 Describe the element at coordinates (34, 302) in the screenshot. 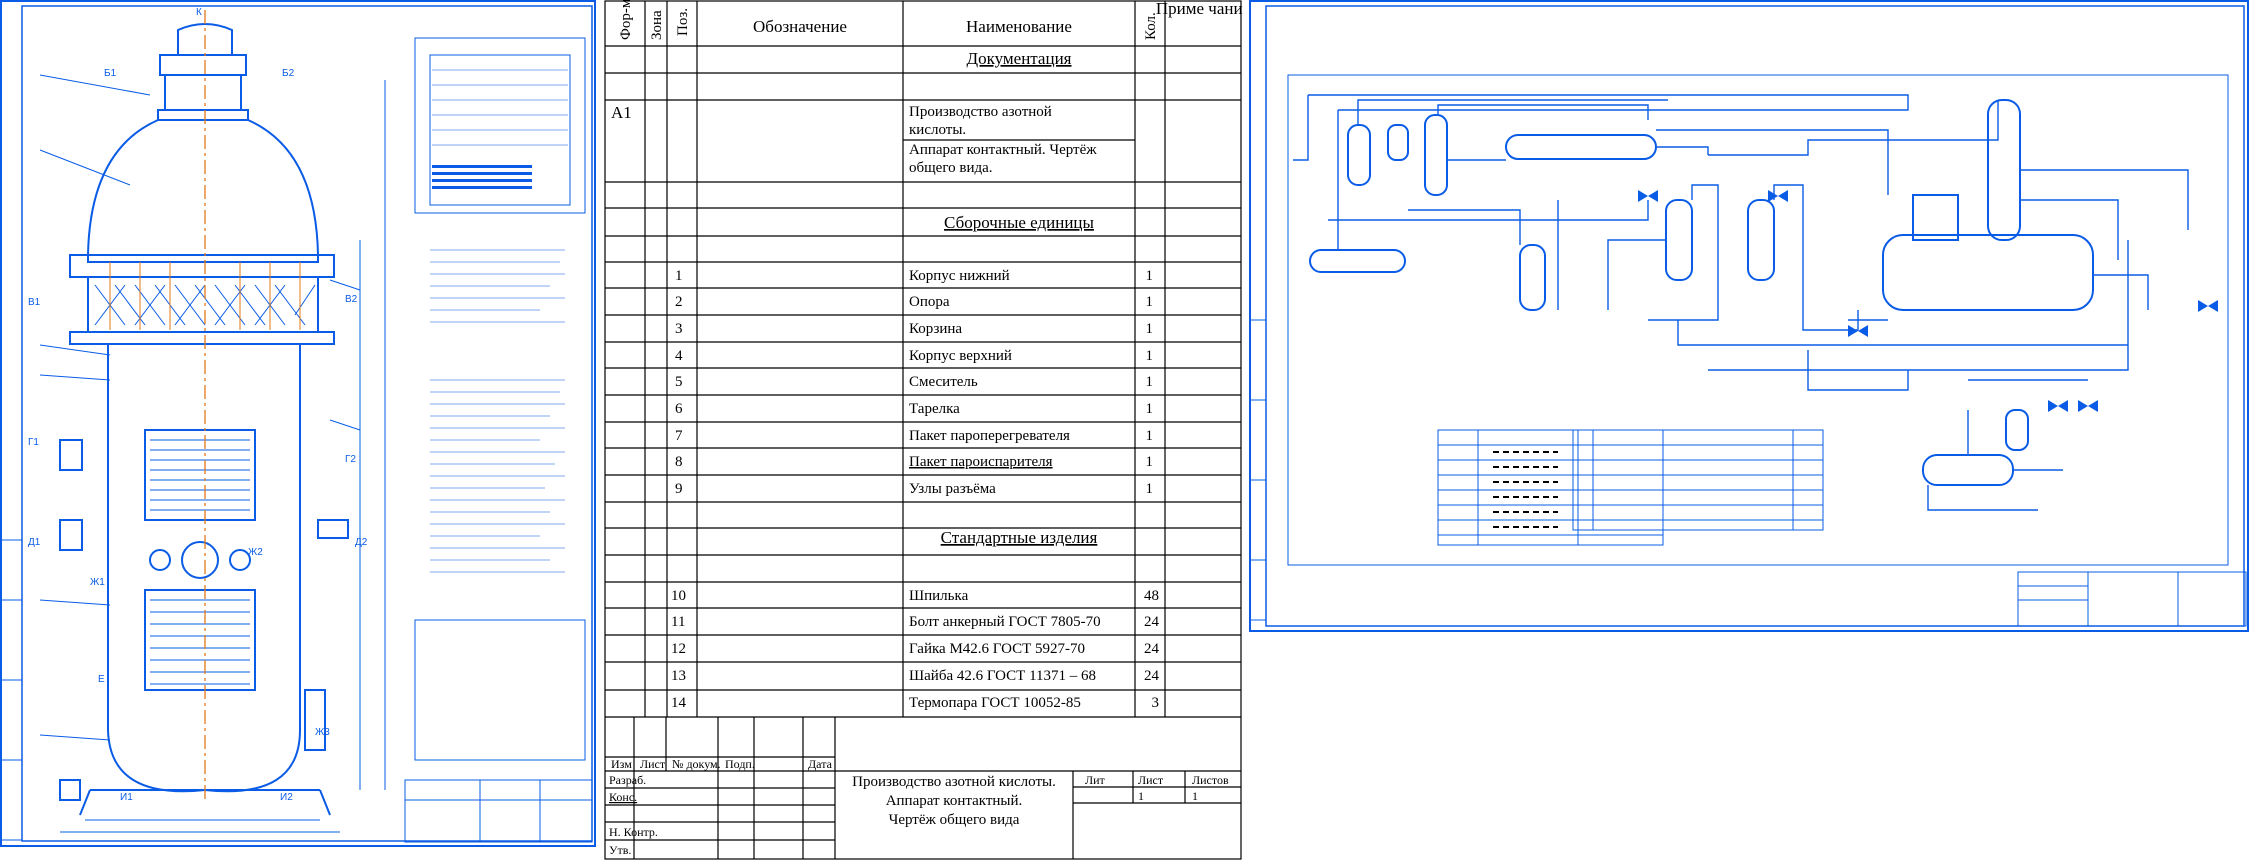

I see `label-v1: В1` at that location.